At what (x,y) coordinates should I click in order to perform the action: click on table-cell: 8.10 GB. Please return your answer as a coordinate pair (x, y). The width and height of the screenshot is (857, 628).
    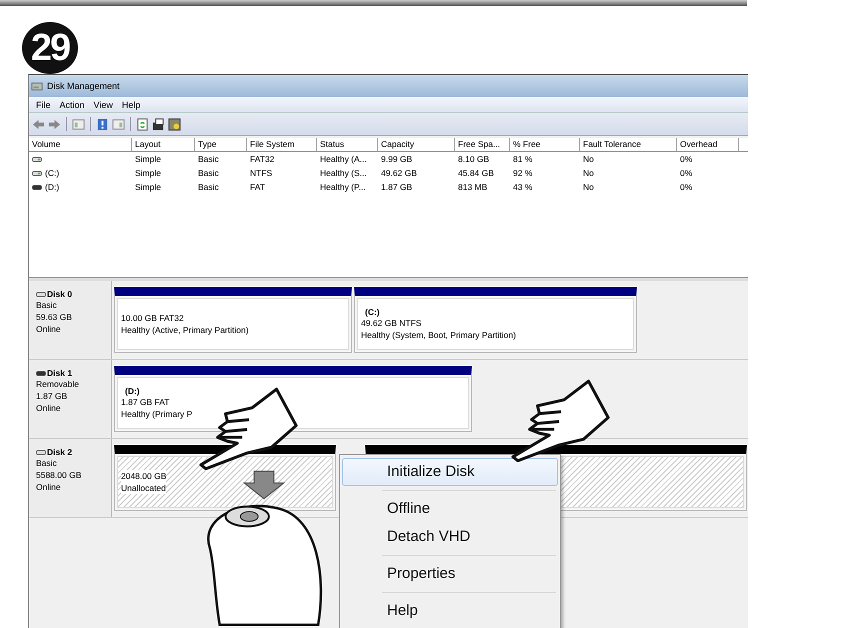
    Looking at the image, I should click on (474, 159).